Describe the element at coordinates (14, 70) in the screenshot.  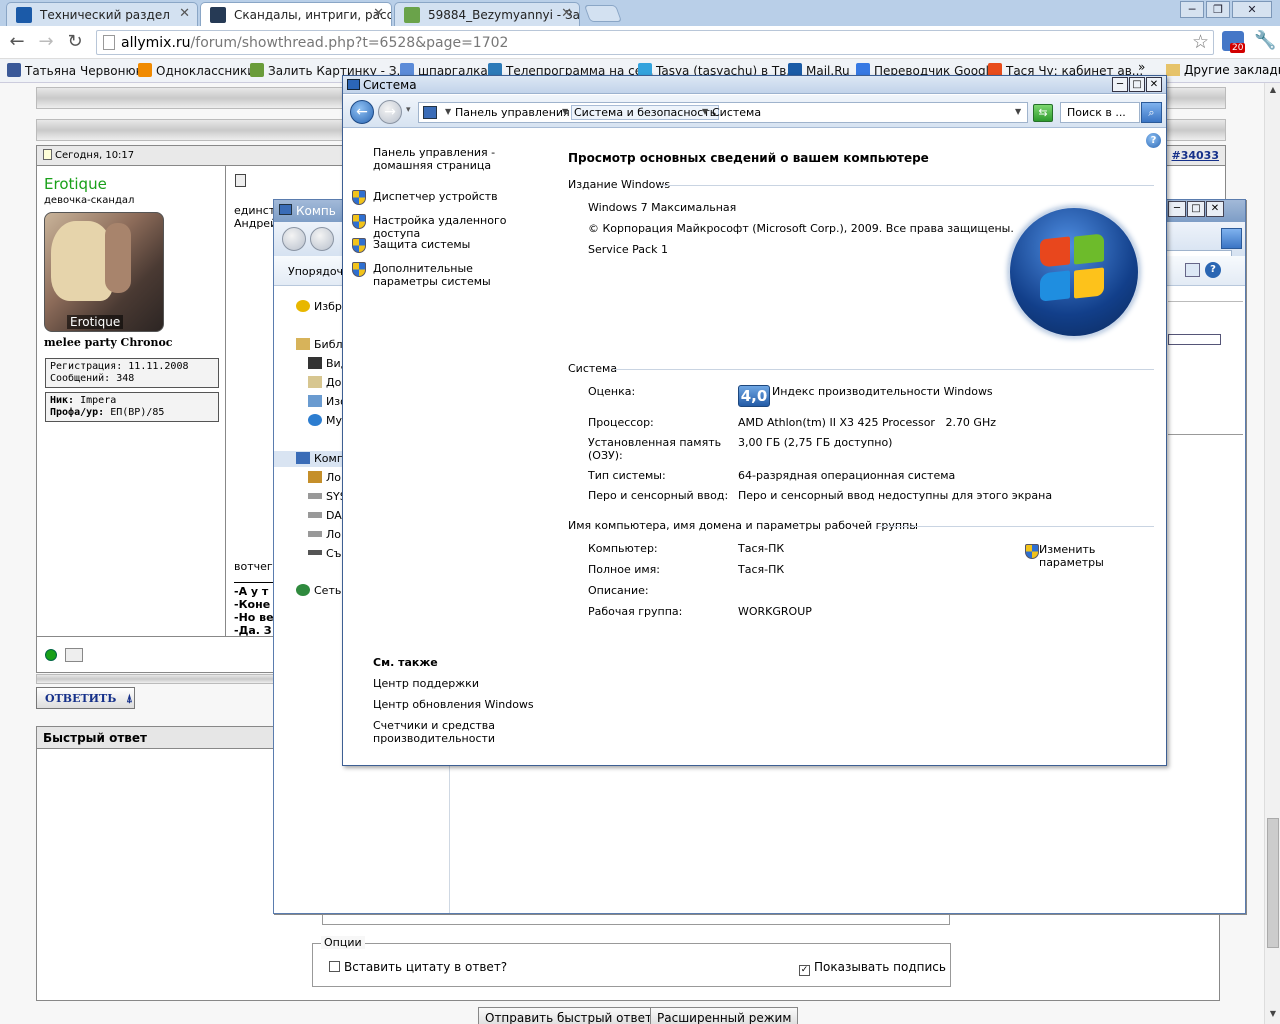
I see `vk-icon` at that location.